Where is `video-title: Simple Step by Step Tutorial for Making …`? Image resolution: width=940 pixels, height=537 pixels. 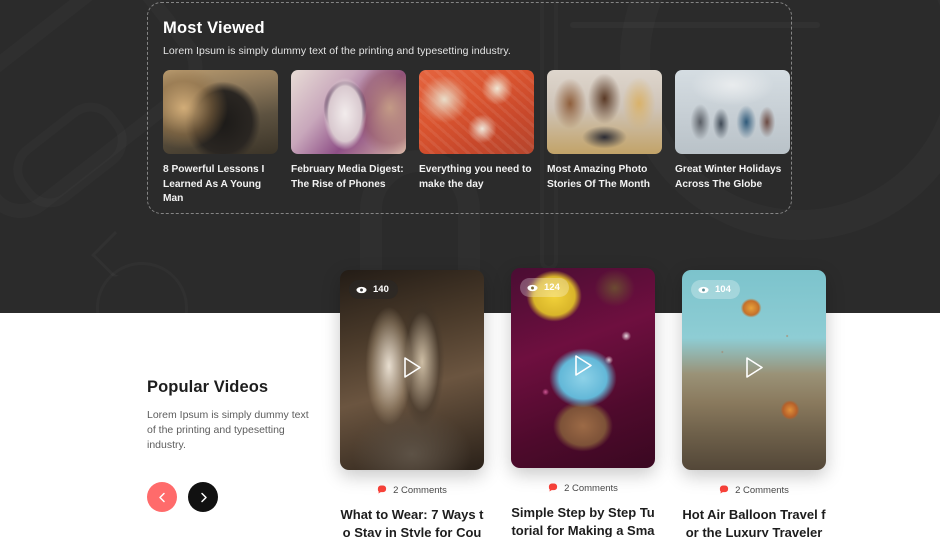 video-title: Simple Step by Step Tutorial for Making … is located at coordinates (583, 521).